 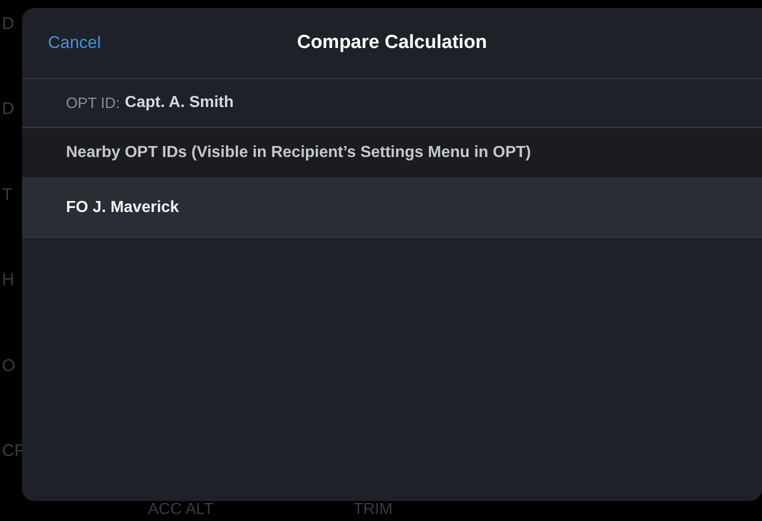 What do you see at coordinates (392, 207) in the screenshot?
I see `recipient-item: FO J. Maverick` at bounding box center [392, 207].